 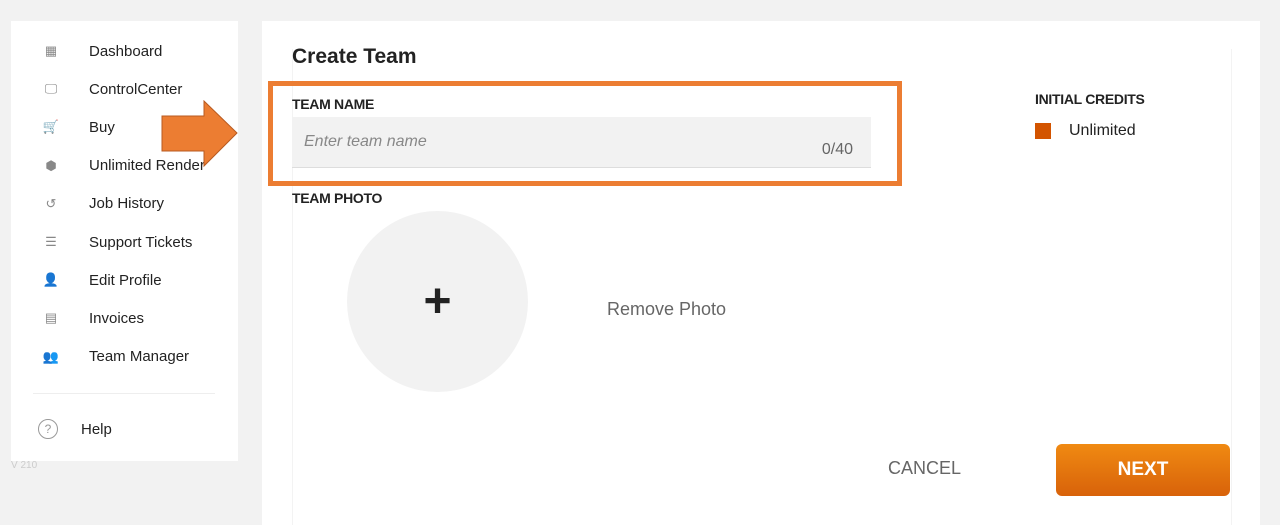 I want to click on cube-icon: ⬢, so click(x=51, y=165).